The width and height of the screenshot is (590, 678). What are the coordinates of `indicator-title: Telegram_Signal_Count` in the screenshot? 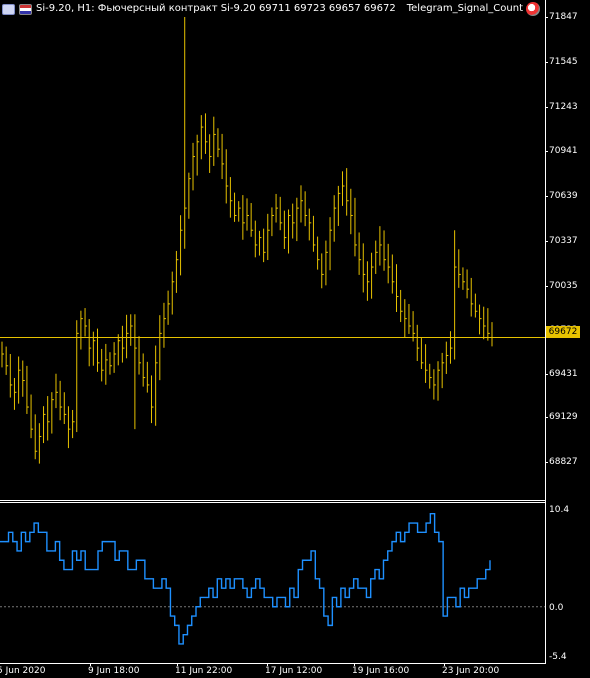 It's located at (473, 9).